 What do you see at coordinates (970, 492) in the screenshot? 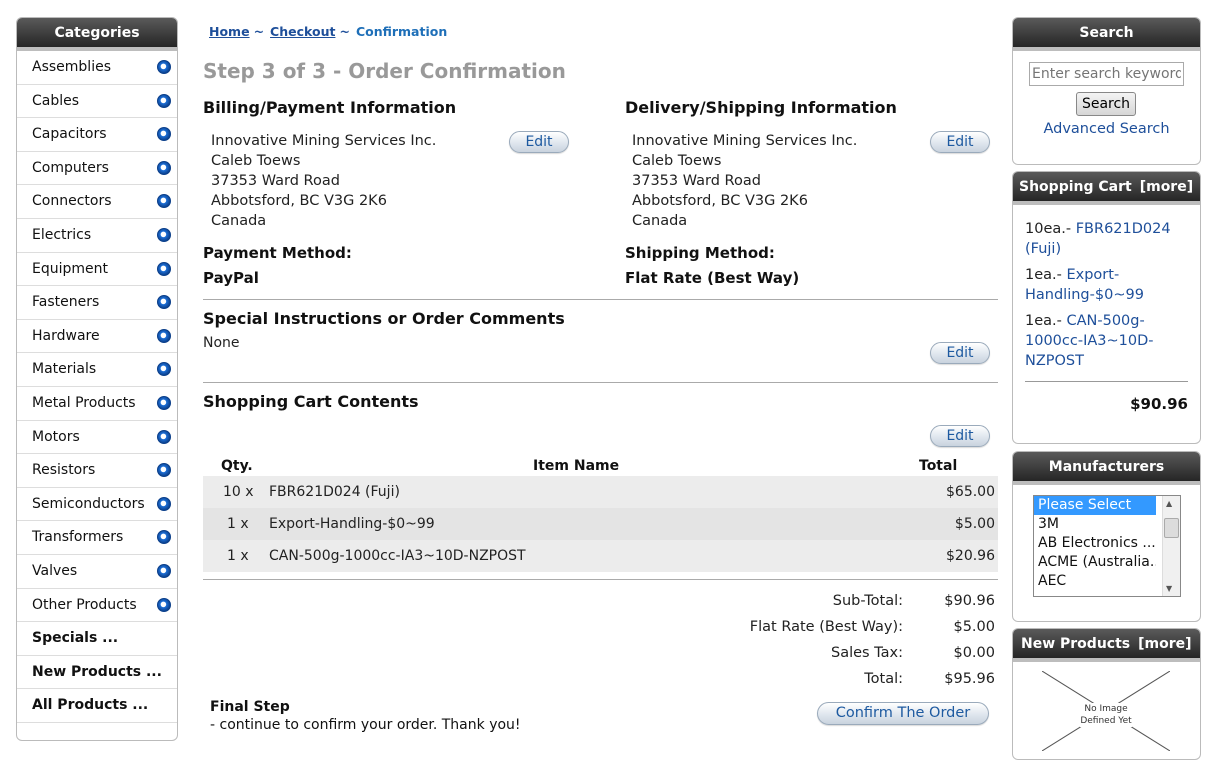
I see `row-total: $65.00` at bounding box center [970, 492].